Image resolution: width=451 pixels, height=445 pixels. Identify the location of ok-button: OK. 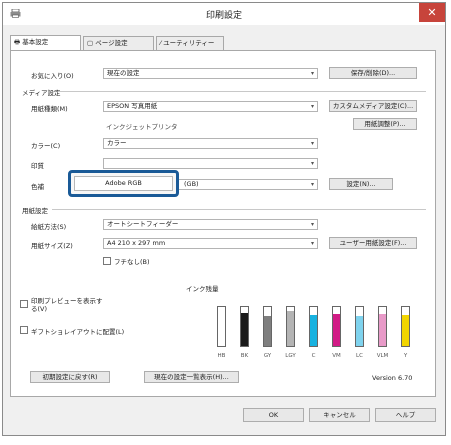
(273, 415).